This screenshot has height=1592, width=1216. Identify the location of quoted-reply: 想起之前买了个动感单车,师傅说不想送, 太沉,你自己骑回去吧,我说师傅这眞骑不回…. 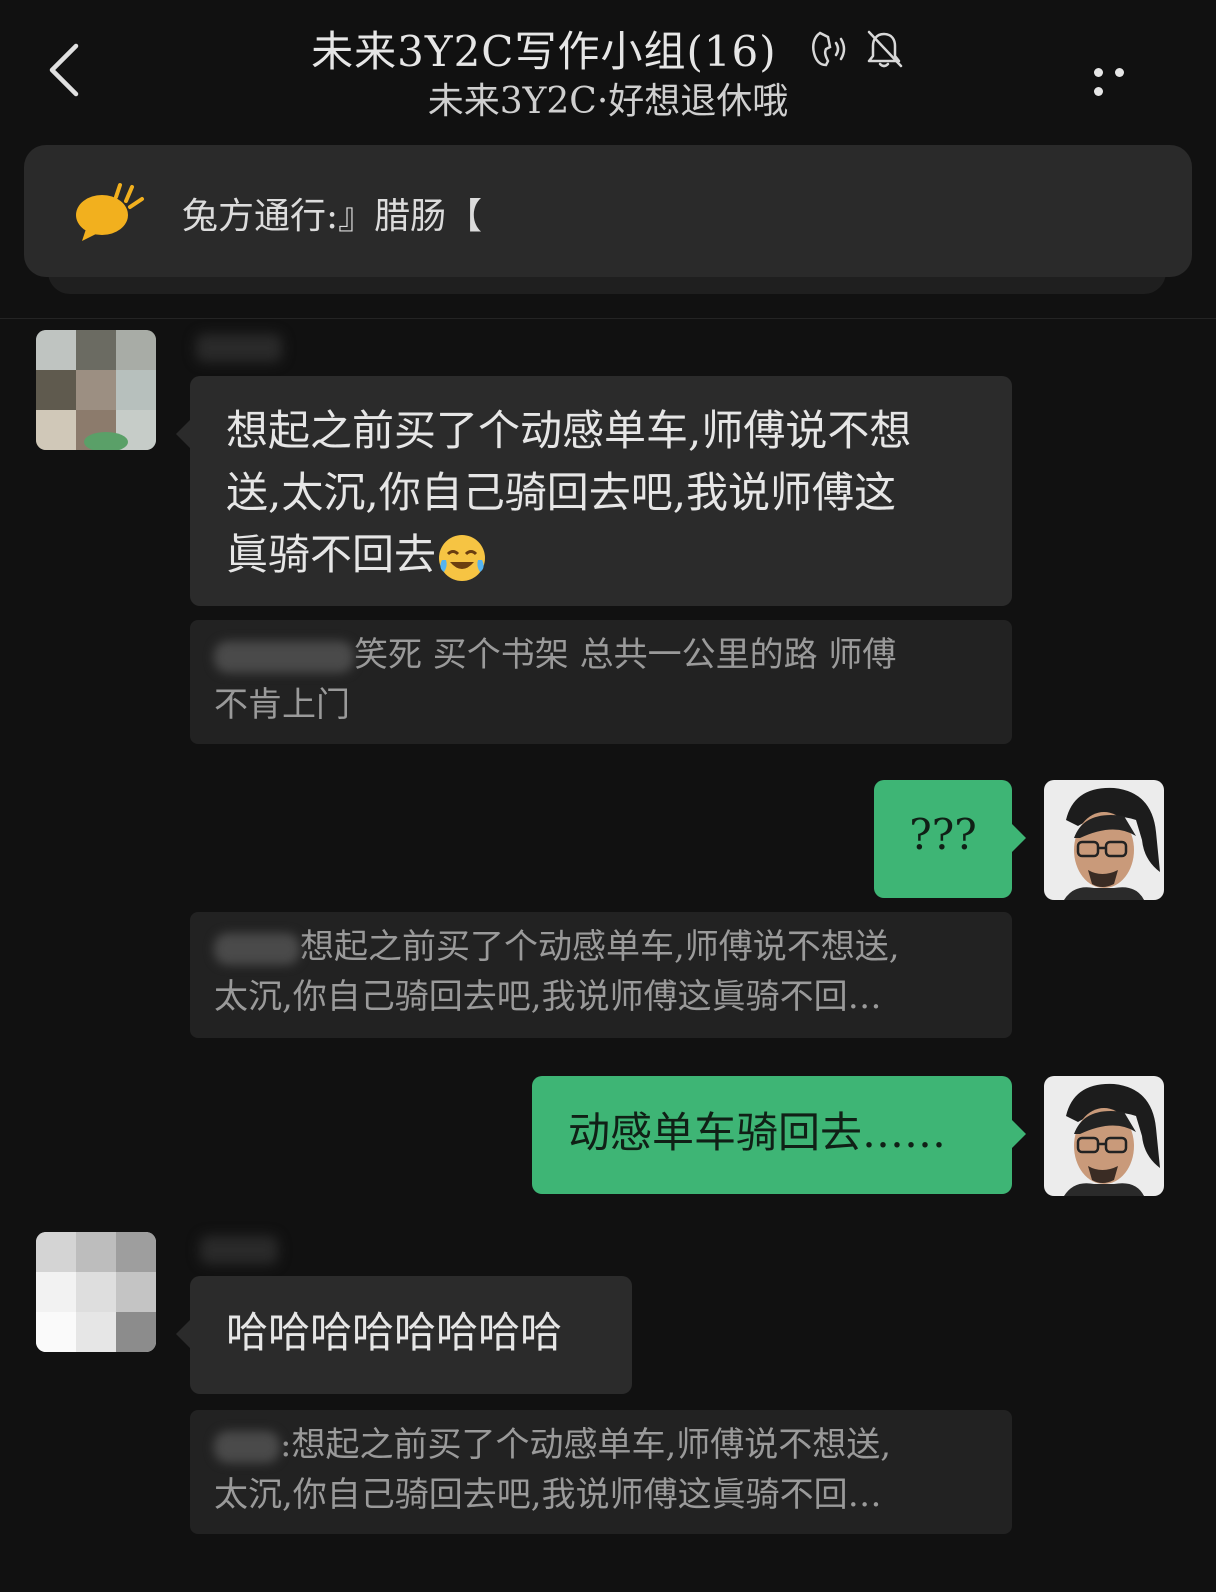
(601, 975).